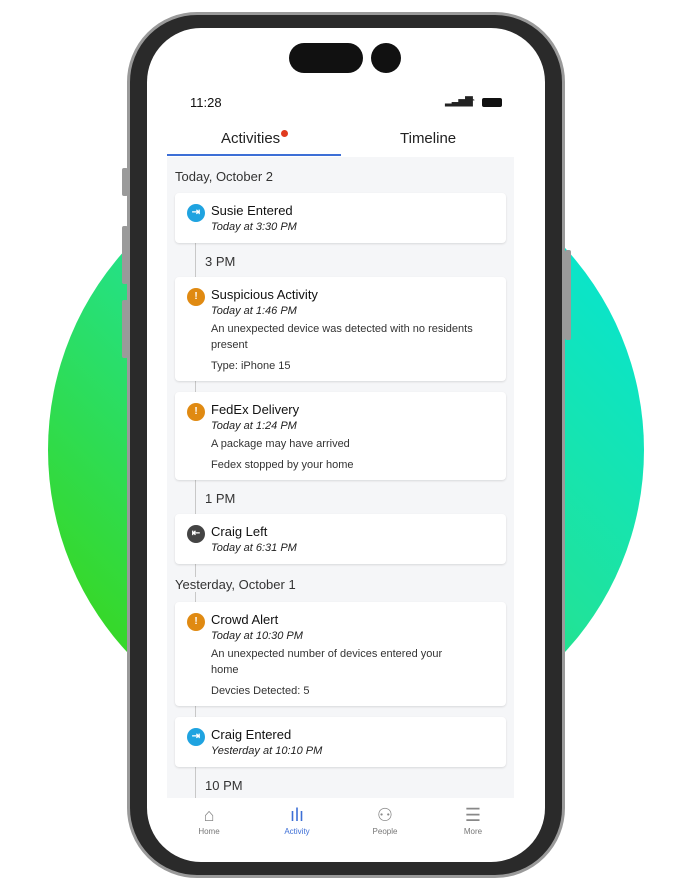  I want to click on nav-label: More, so click(473, 831).